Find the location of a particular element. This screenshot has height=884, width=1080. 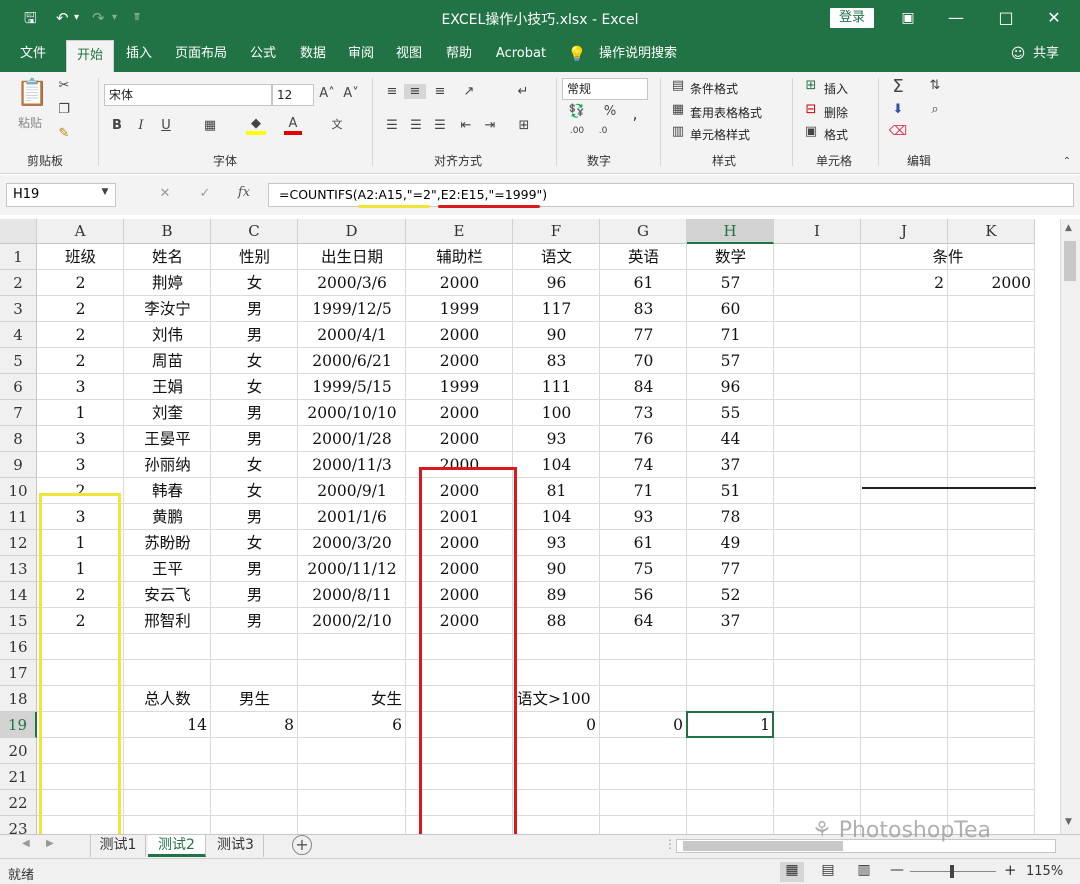

delete-cells-button: 删除 is located at coordinates (836, 112).